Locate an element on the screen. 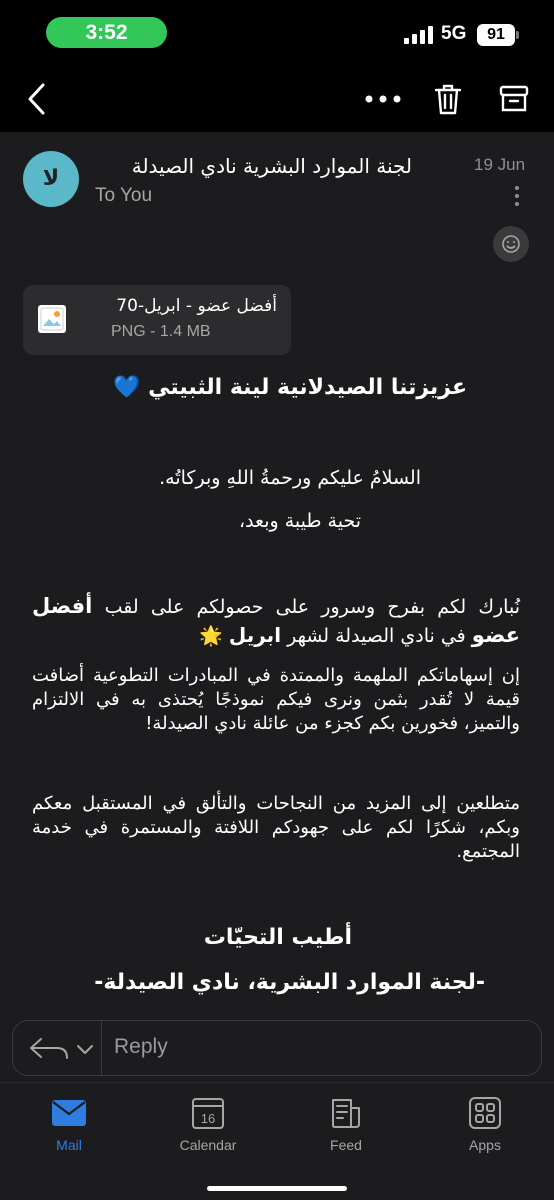 Image resolution: width=554 pixels, height=1200 pixels. mail-icon is located at coordinates (69, 1113).